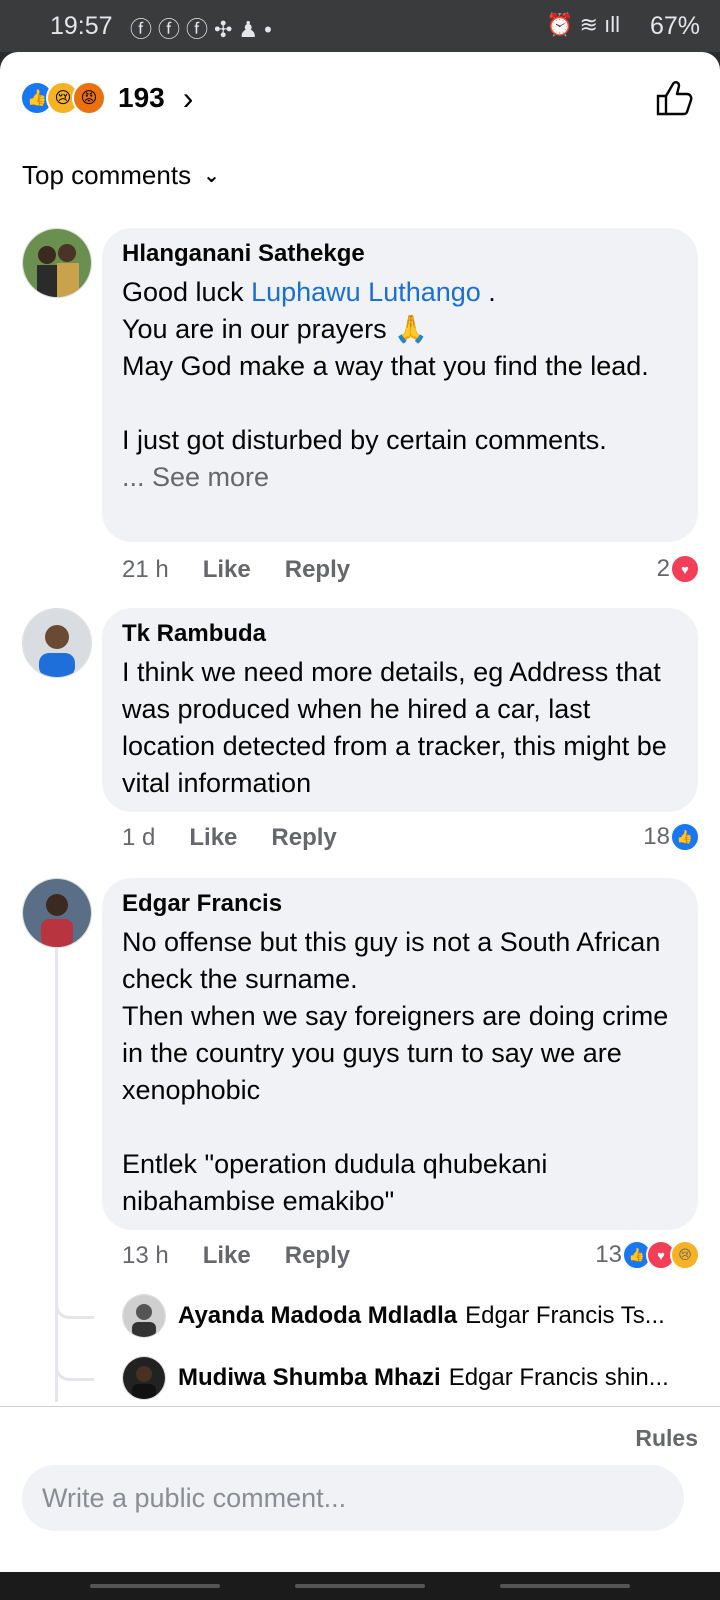 The width and height of the screenshot is (720, 1600). I want to click on status-time: 19:57, so click(81, 26).